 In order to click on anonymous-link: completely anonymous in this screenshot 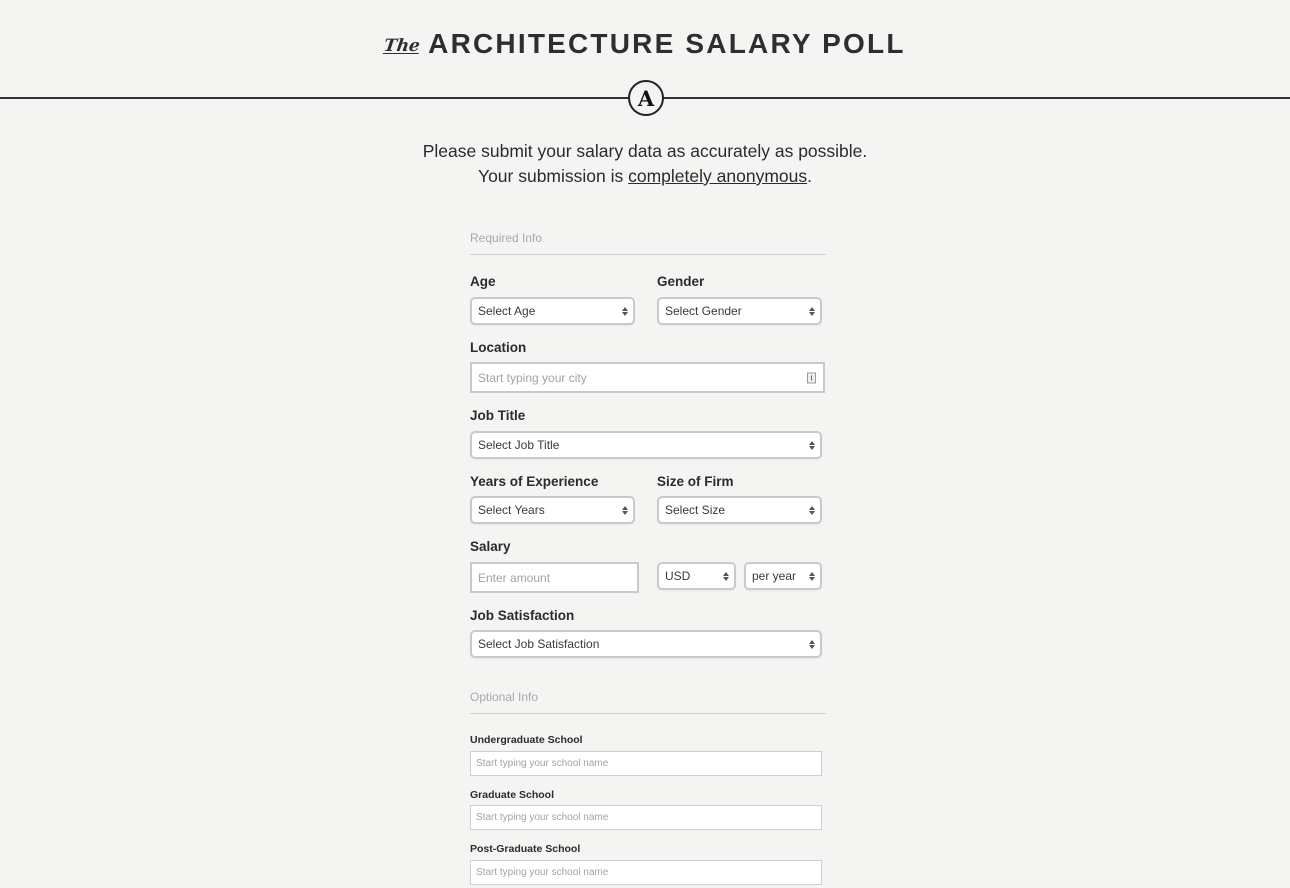, I will do `click(717, 176)`.